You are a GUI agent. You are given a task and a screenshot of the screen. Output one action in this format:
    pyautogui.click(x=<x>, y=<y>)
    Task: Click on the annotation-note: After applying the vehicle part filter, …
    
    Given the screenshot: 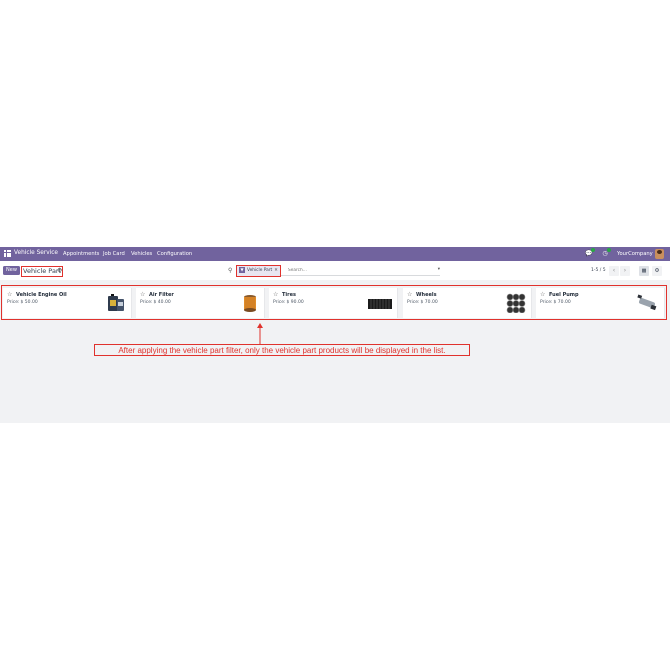 What is the action you would take?
    pyautogui.click(x=282, y=350)
    